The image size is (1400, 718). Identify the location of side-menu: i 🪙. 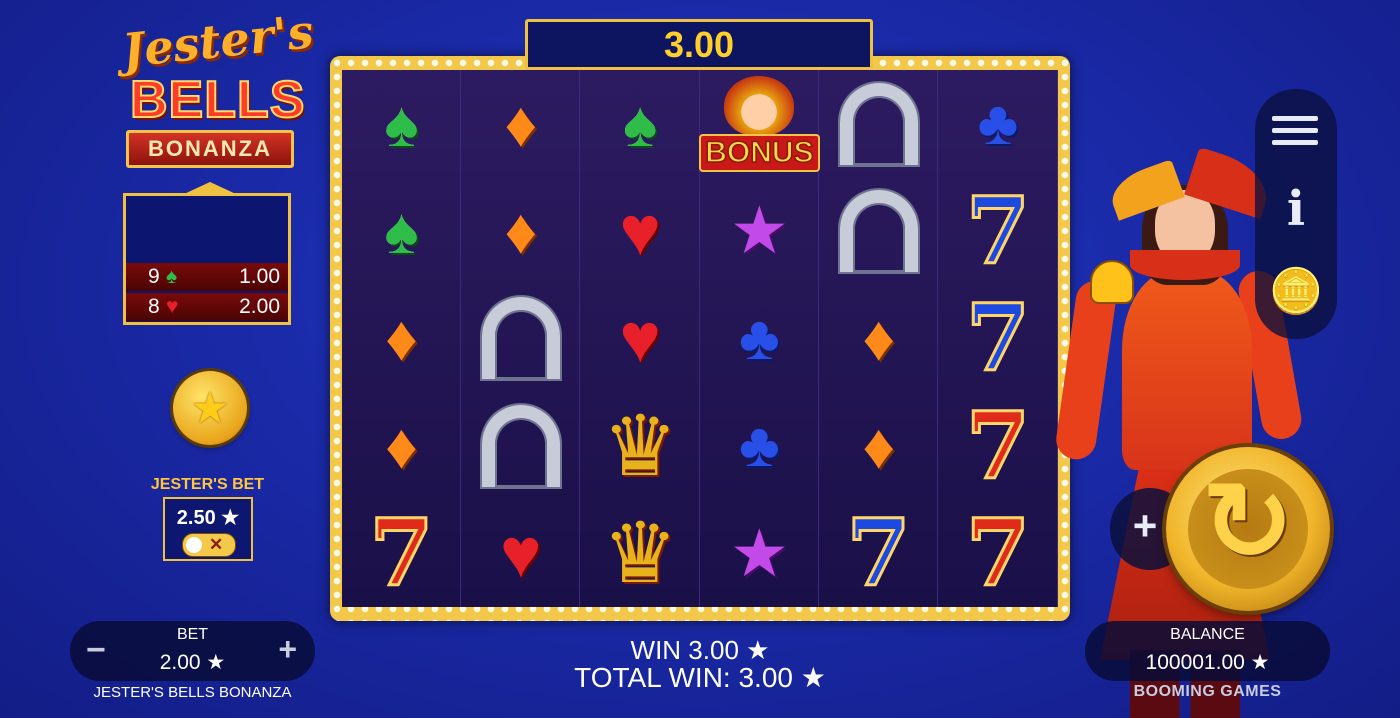
(1296, 214).